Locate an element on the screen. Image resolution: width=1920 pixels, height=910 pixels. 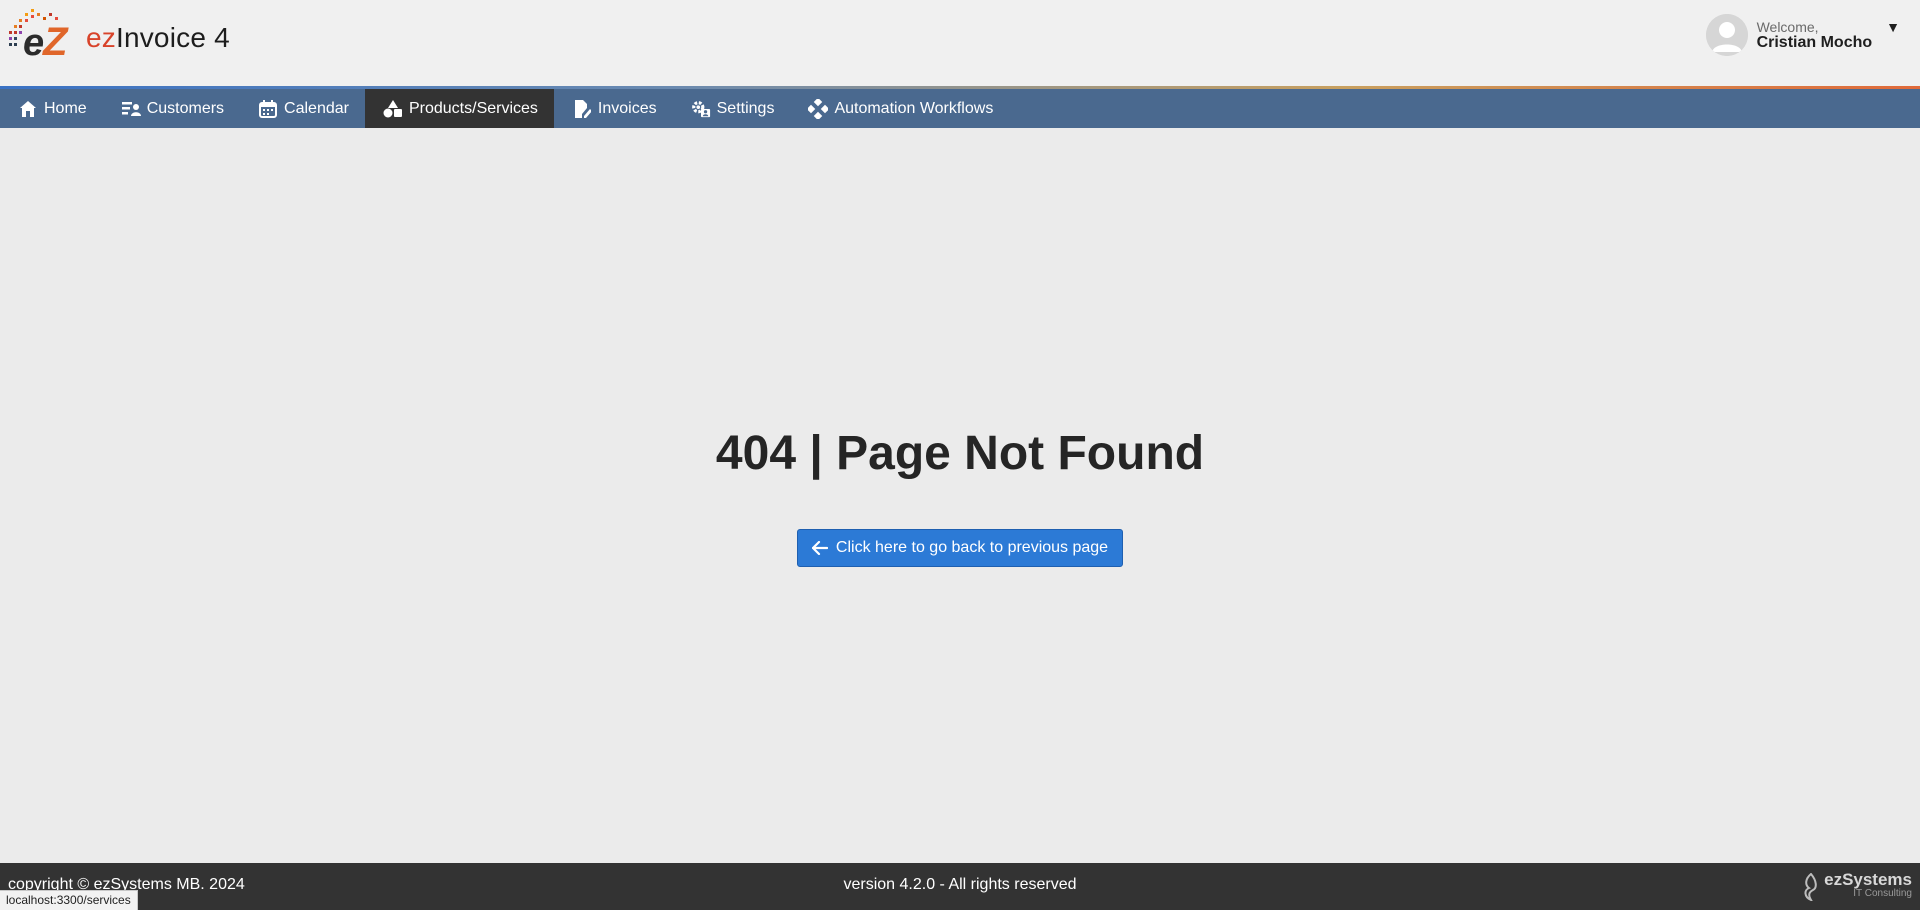
nav-item-products-services: Products/Services is located at coordinates (459, 108).